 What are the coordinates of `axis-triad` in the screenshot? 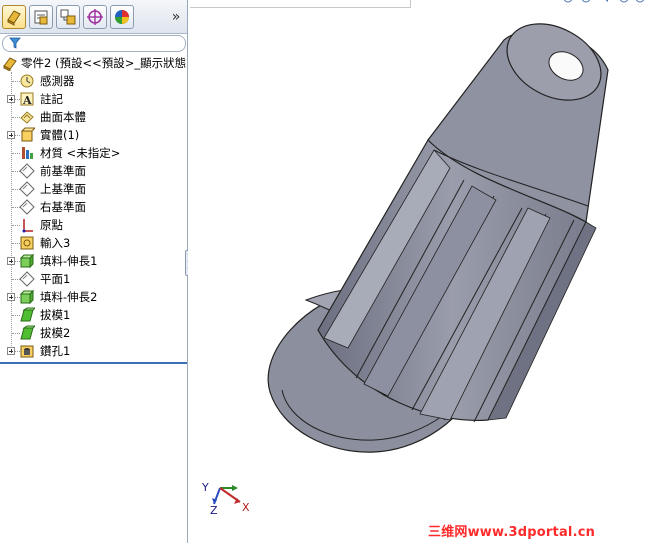 It's located at (226, 495).